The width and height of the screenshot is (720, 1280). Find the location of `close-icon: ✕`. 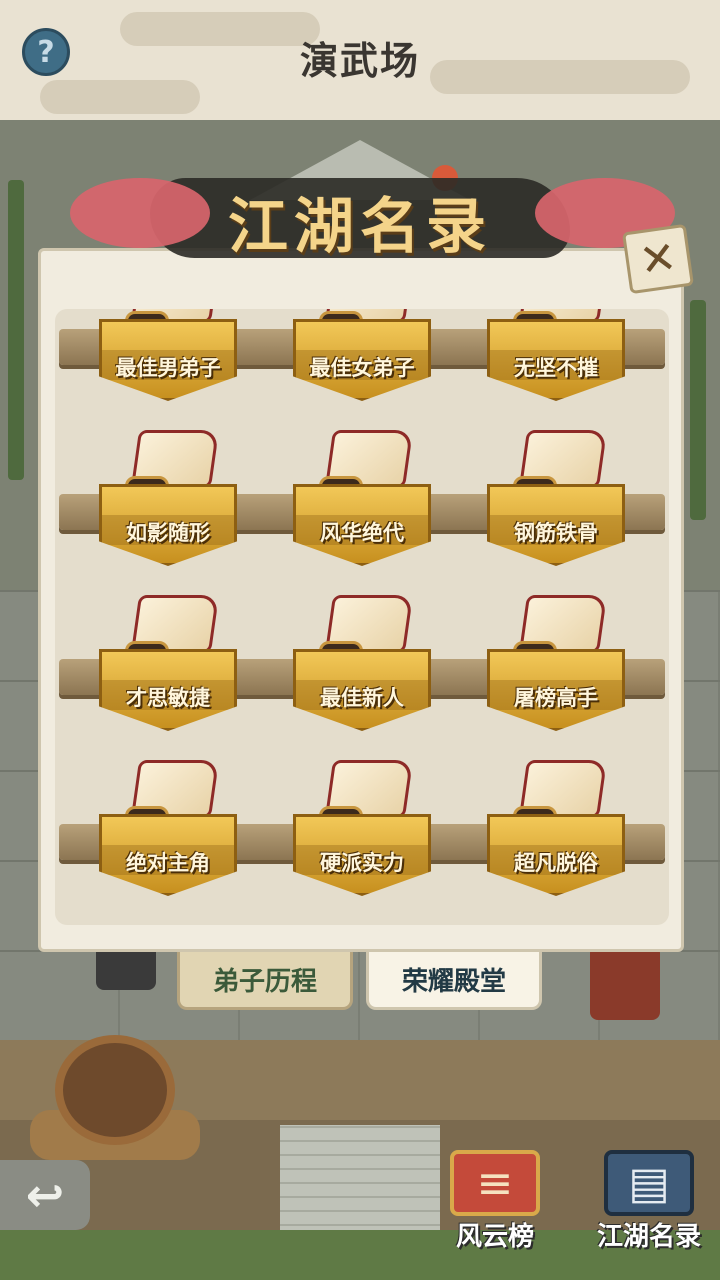

close-icon: ✕ is located at coordinates (658, 259).